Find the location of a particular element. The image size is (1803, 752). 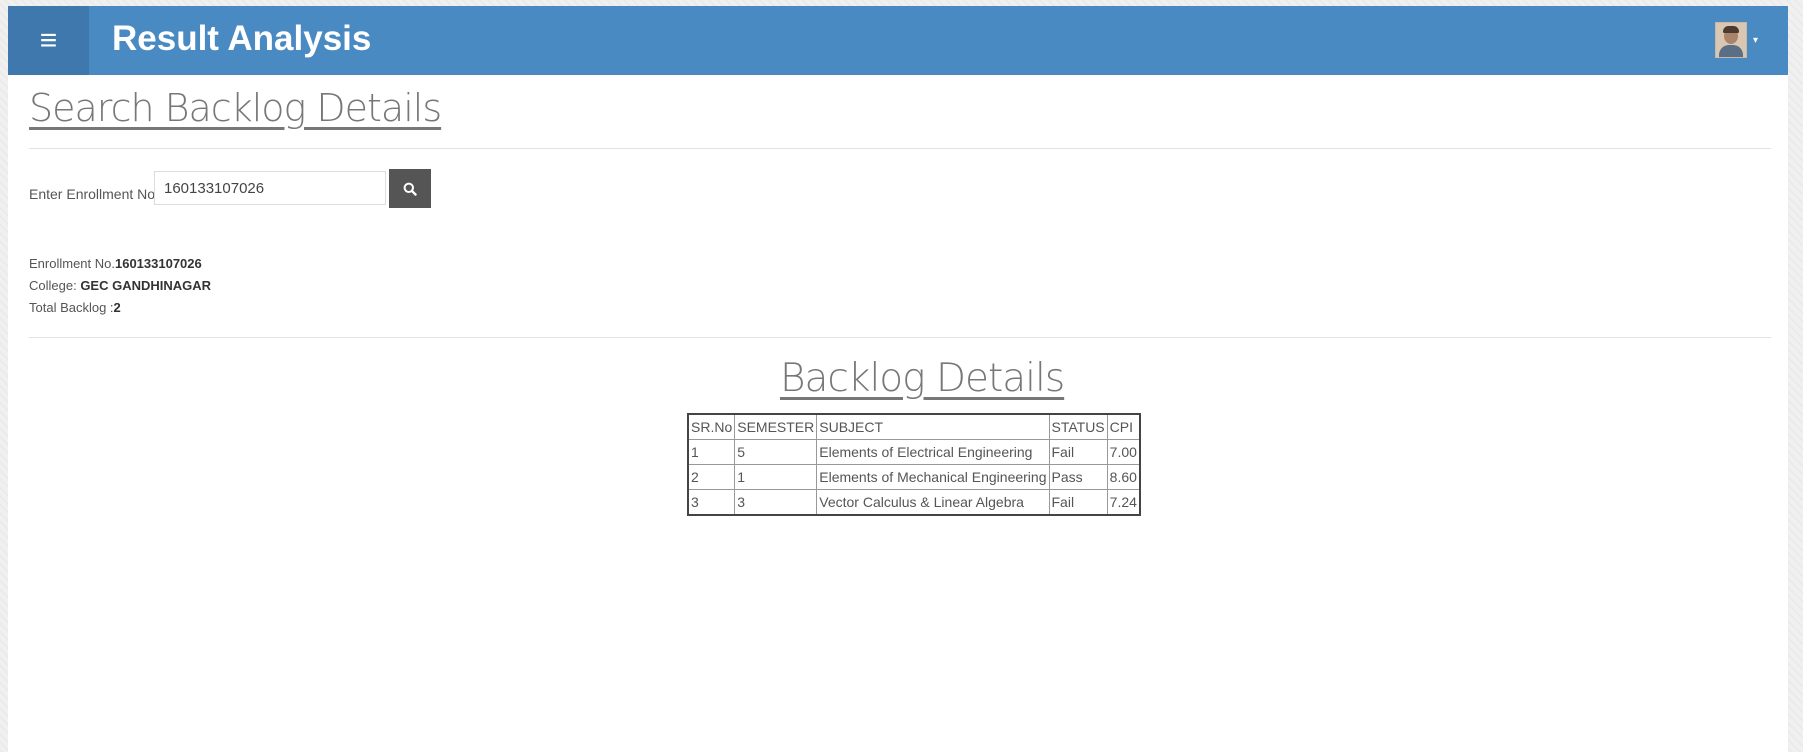

column-header: STATUS is located at coordinates (1078, 426).